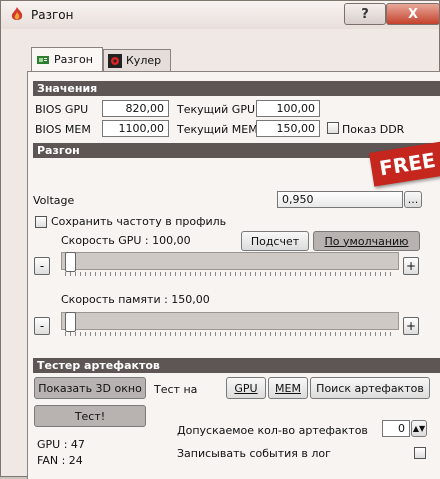 The height and width of the screenshot is (479, 440). What do you see at coordinates (220, 15) in the screenshot?
I see `title-bar: Разгон ? X` at bounding box center [220, 15].